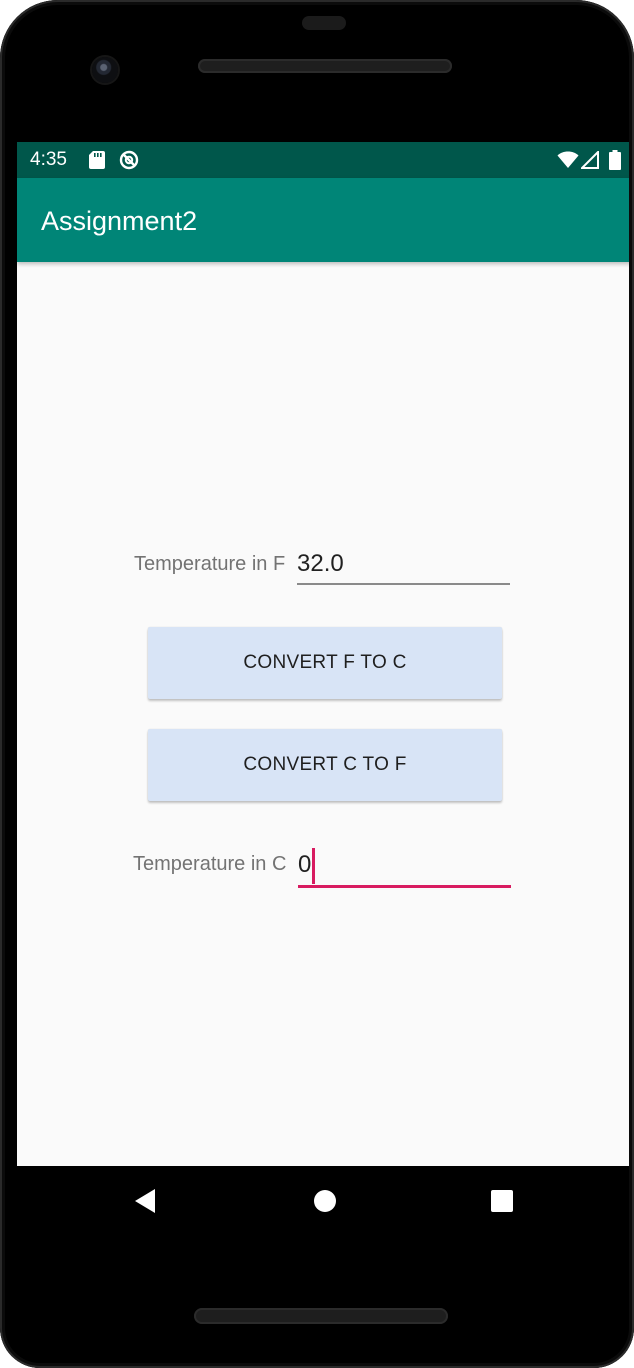 This screenshot has height=1368, width=634. Describe the element at coordinates (502, 1201) in the screenshot. I see `recents-icon` at that location.